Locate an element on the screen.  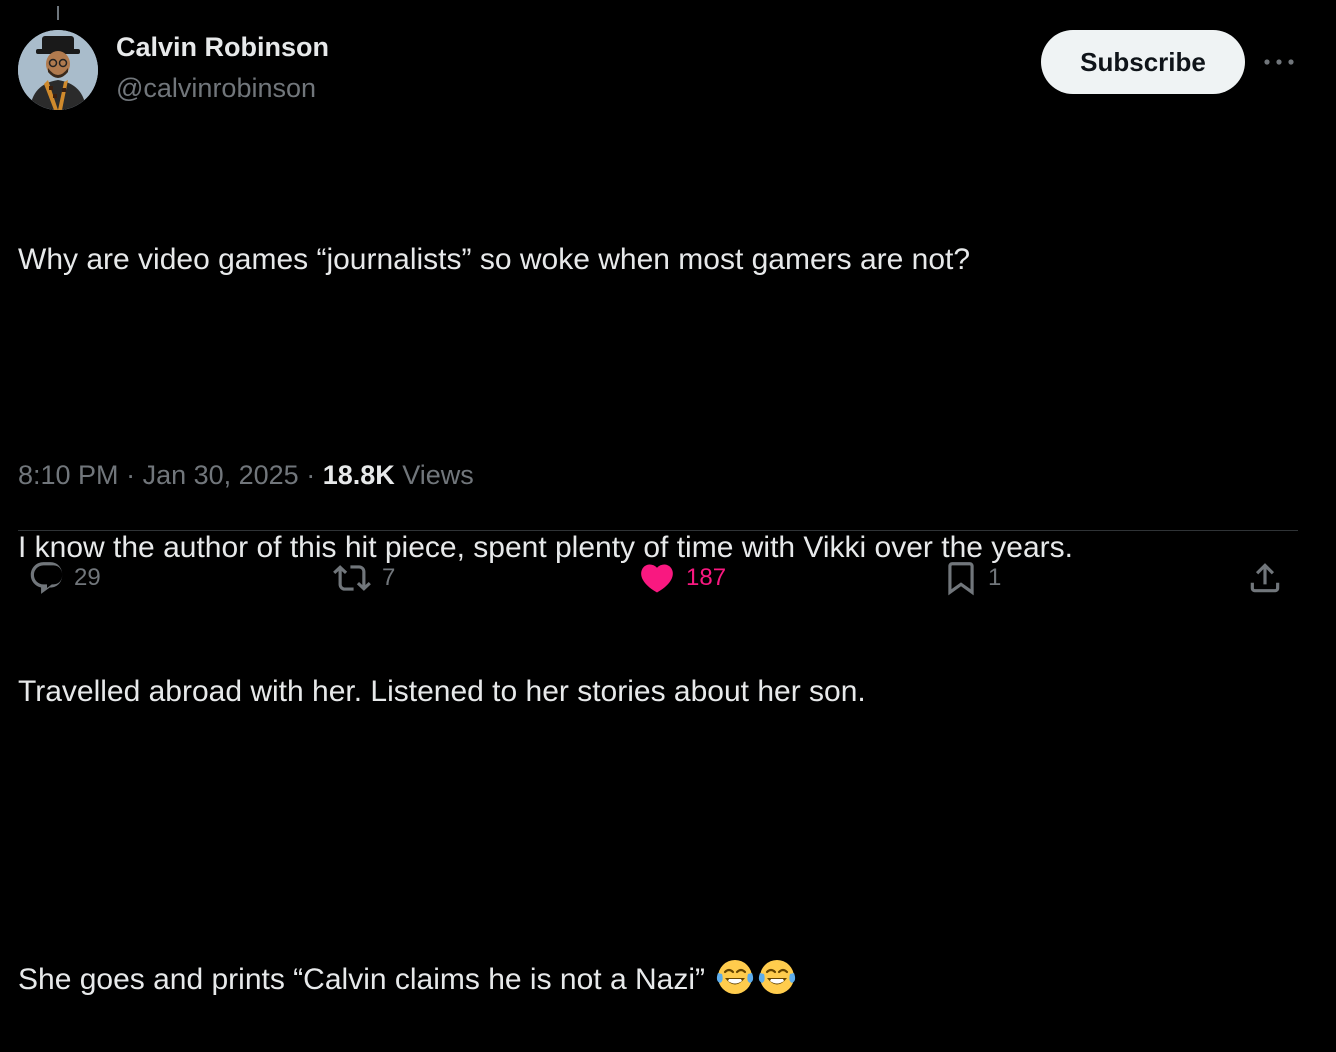
share-button is located at coordinates (1265, 578).